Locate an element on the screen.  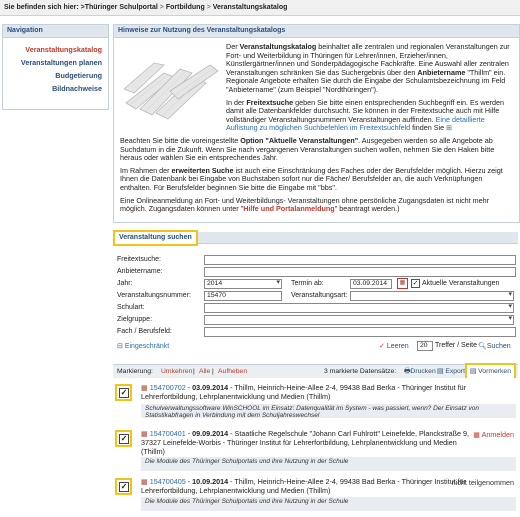
nav-item-veranstaltungskatalog: Veranstaltungskatalog is located at coordinates (52, 50).